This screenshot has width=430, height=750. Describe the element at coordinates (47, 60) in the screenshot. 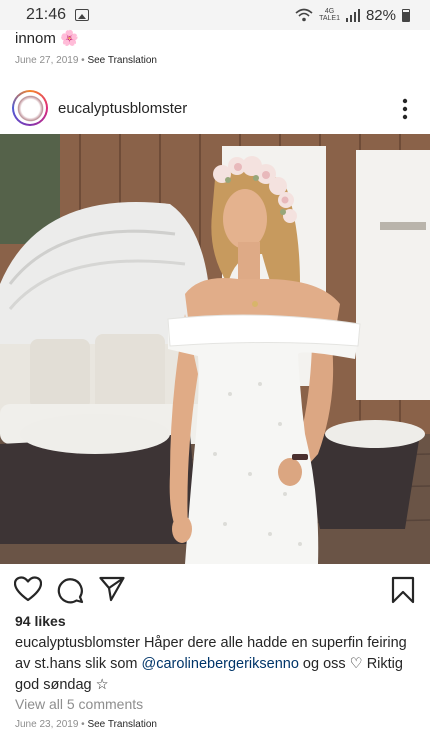

I see `previous-post-date: June 27, 2019` at that location.